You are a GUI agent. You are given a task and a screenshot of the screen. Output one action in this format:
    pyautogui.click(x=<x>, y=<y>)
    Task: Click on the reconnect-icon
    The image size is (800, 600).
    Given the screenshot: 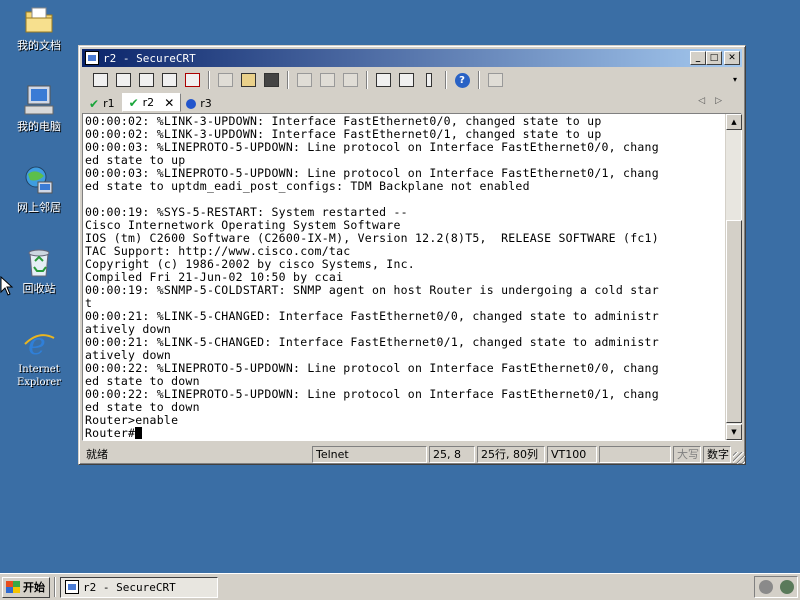 What is the action you would take?
    pyautogui.click(x=169, y=80)
    